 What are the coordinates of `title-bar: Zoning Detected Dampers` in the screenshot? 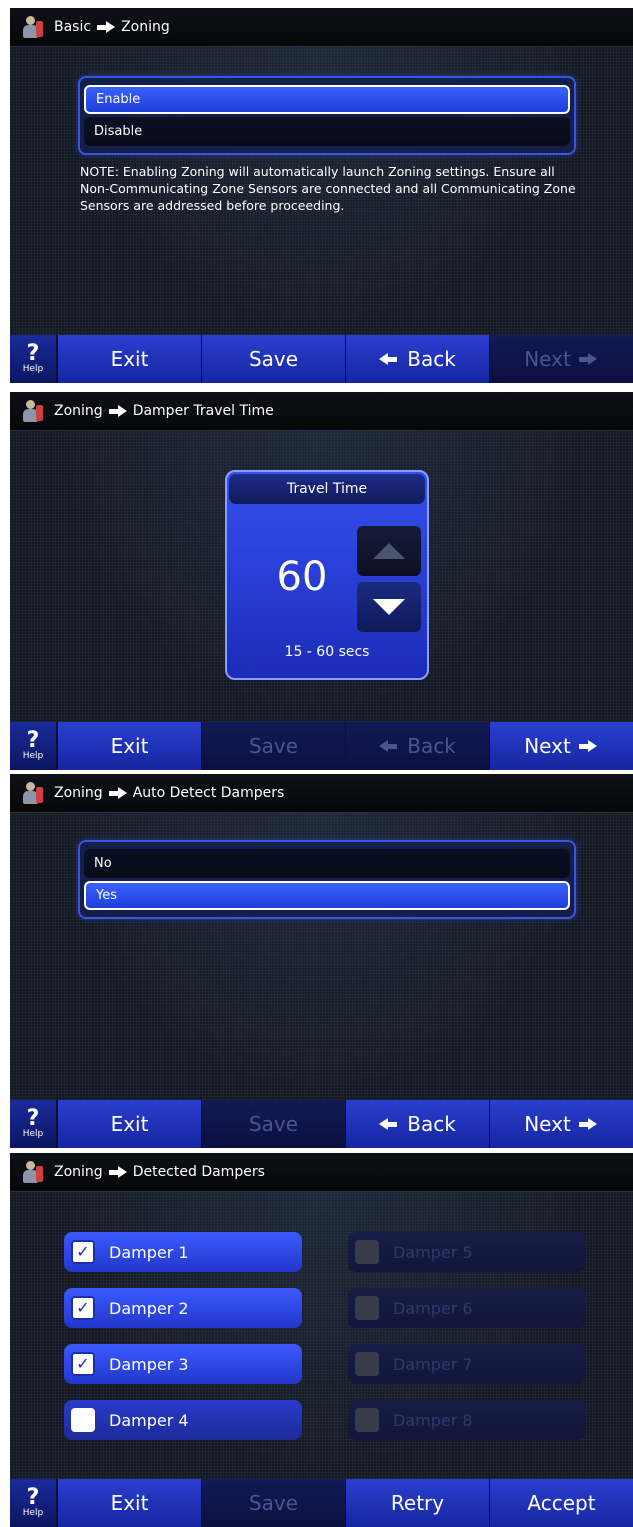 It's located at (321, 1172).